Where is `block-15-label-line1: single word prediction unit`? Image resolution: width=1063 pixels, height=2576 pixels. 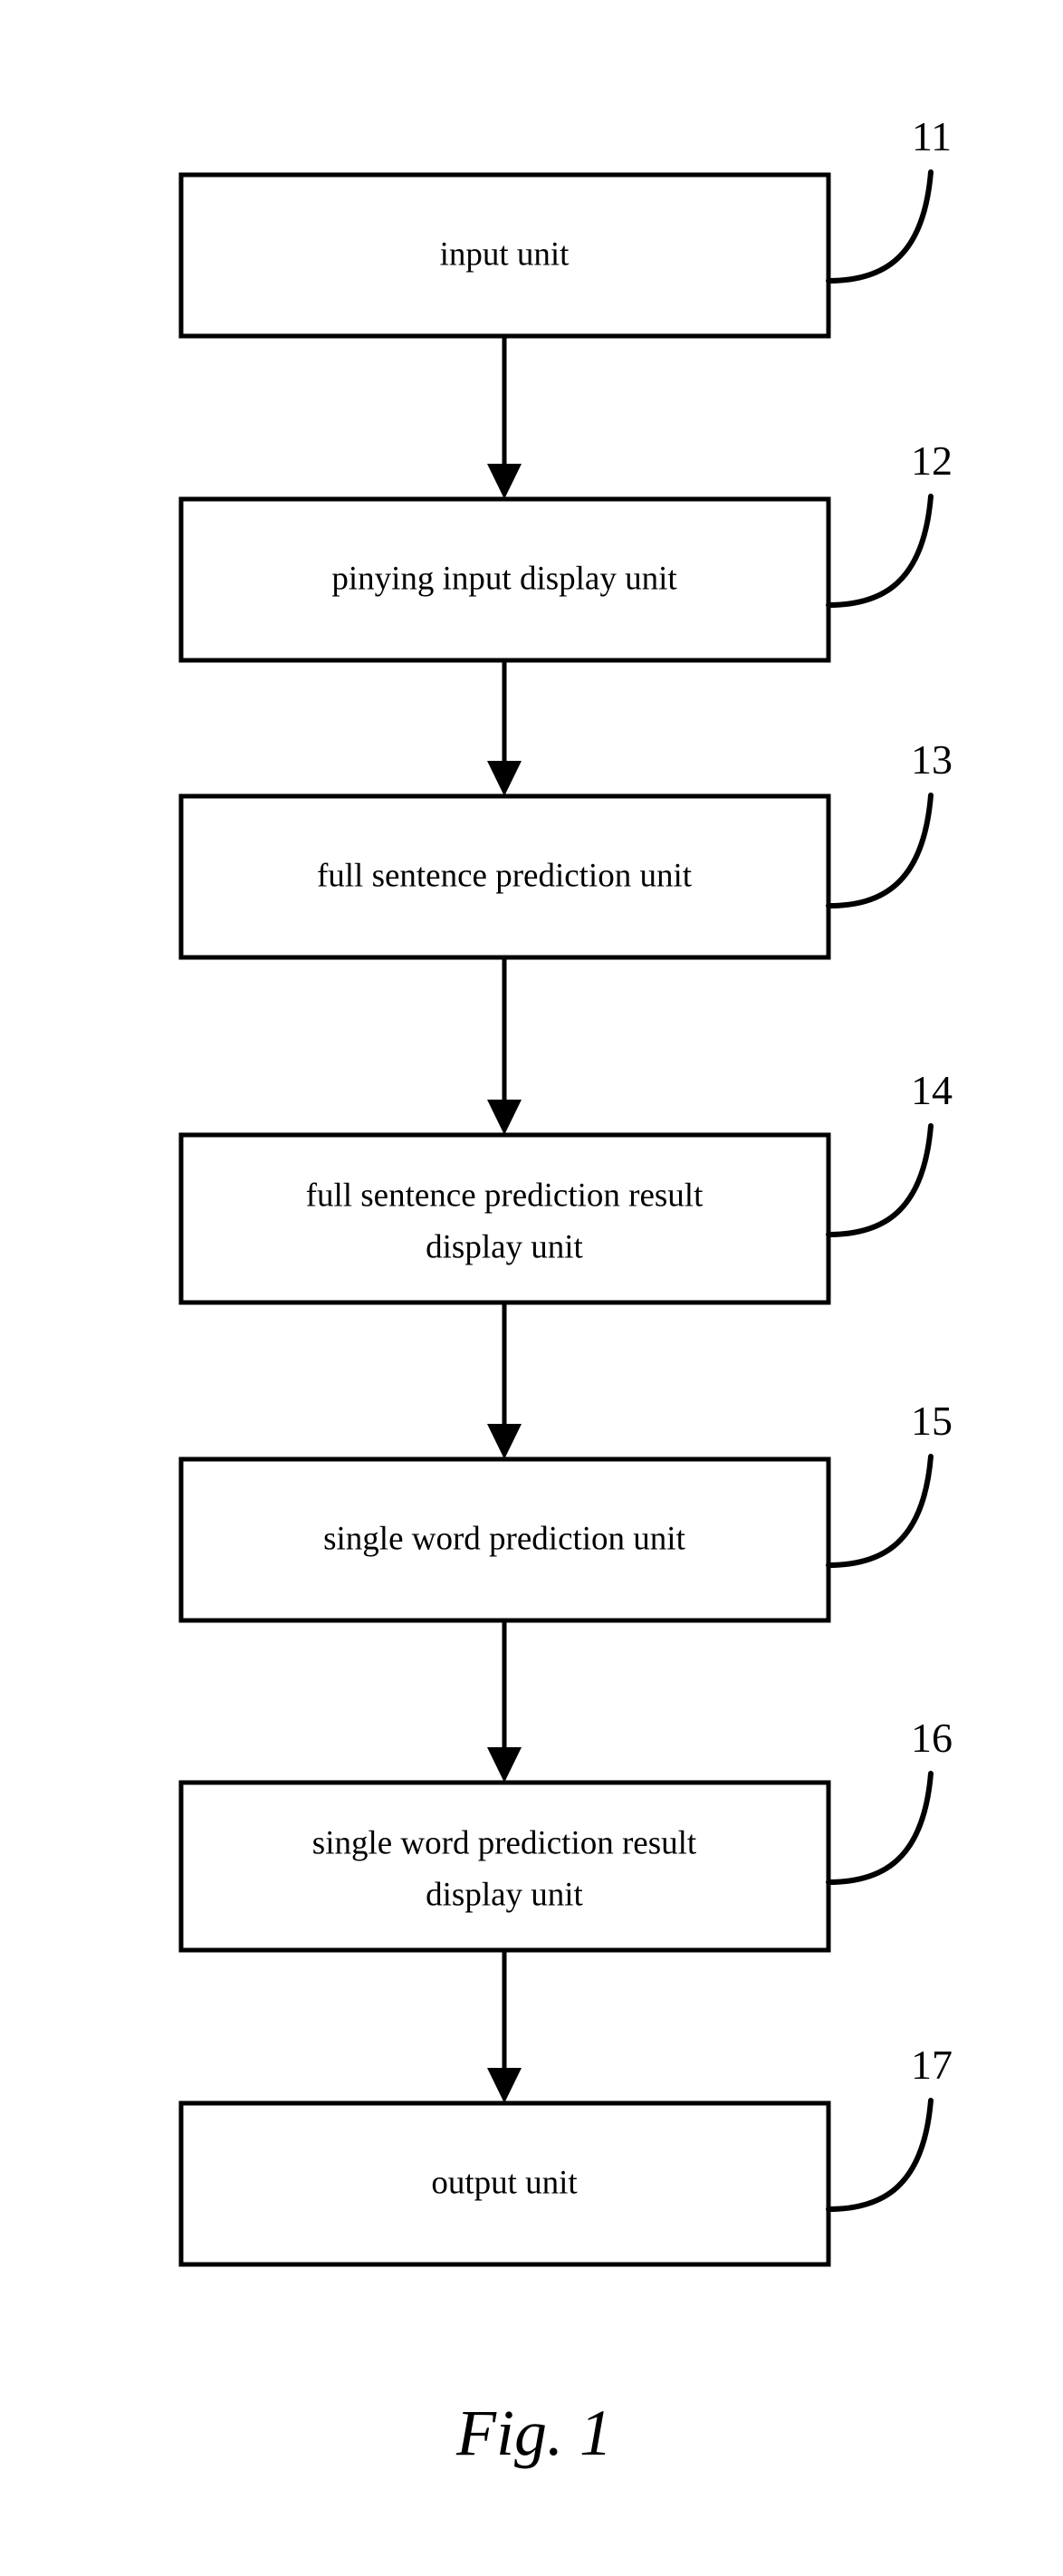 block-15-label-line1: single word prediction unit is located at coordinates (504, 1538).